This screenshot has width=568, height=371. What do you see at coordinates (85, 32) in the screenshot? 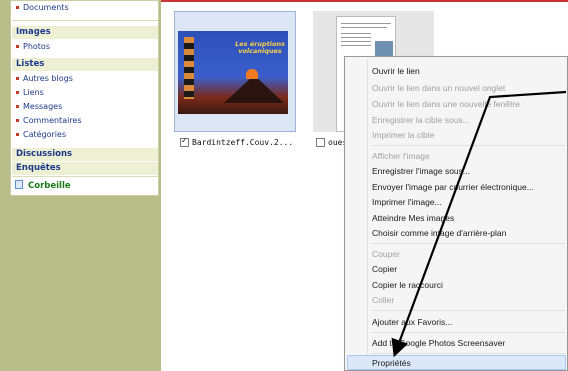
I see `sidebar-heading-images: Images` at bounding box center [85, 32].